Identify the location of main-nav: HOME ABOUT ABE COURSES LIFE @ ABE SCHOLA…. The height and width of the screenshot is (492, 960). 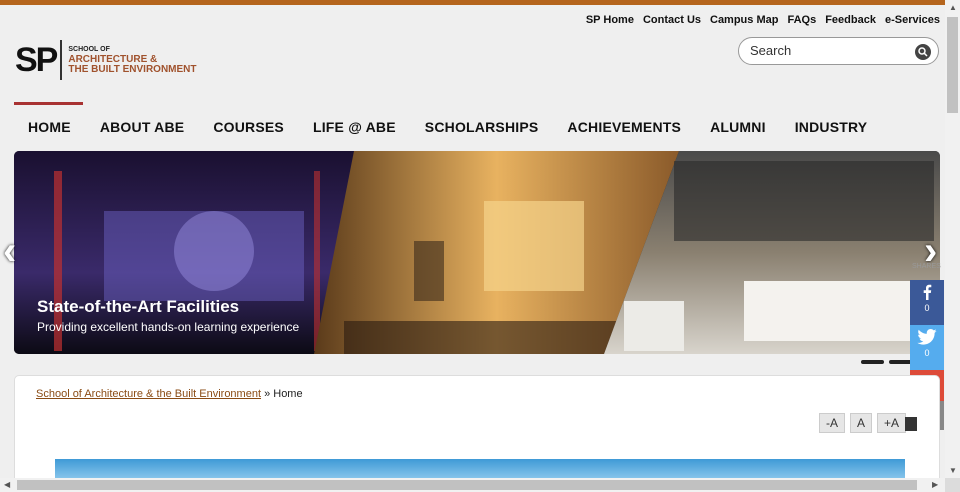
(448, 127).